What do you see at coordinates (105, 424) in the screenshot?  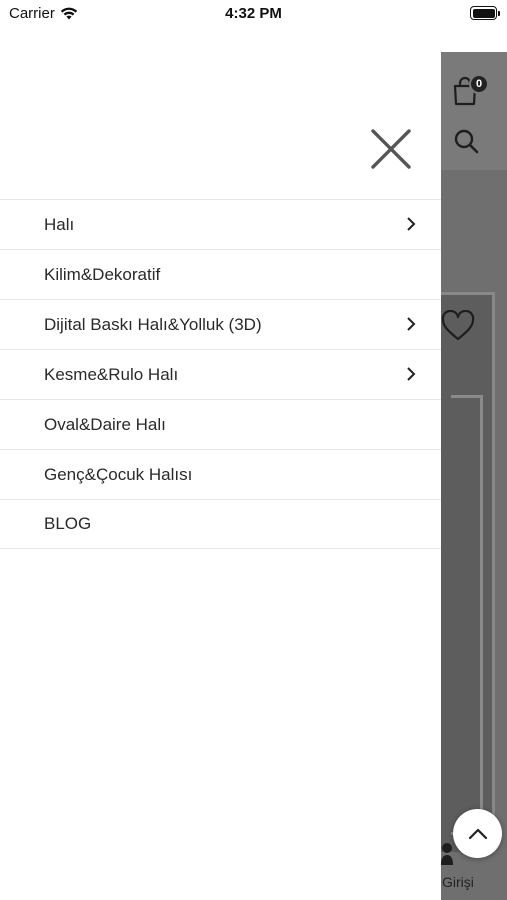 I see `menu-item-label: Oval&Daire Halı` at bounding box center [105, 424].